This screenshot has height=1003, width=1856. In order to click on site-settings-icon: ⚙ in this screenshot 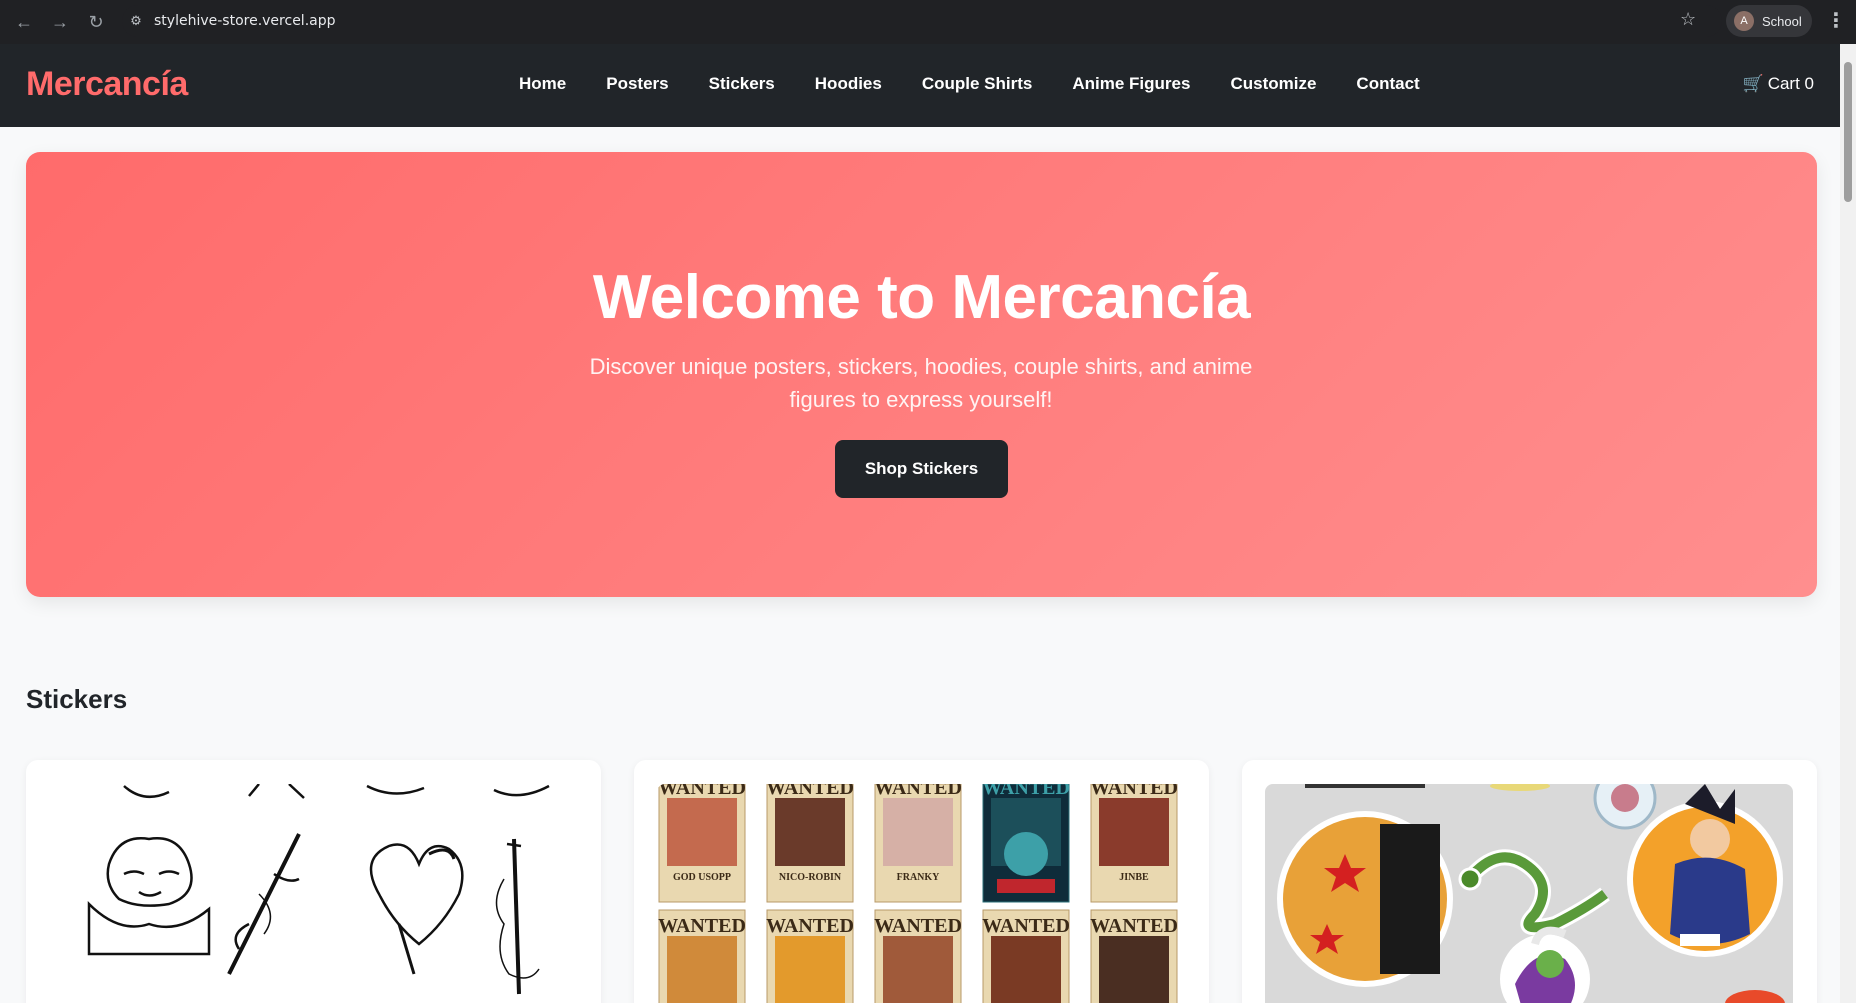, I will do `click(136, 21)`.